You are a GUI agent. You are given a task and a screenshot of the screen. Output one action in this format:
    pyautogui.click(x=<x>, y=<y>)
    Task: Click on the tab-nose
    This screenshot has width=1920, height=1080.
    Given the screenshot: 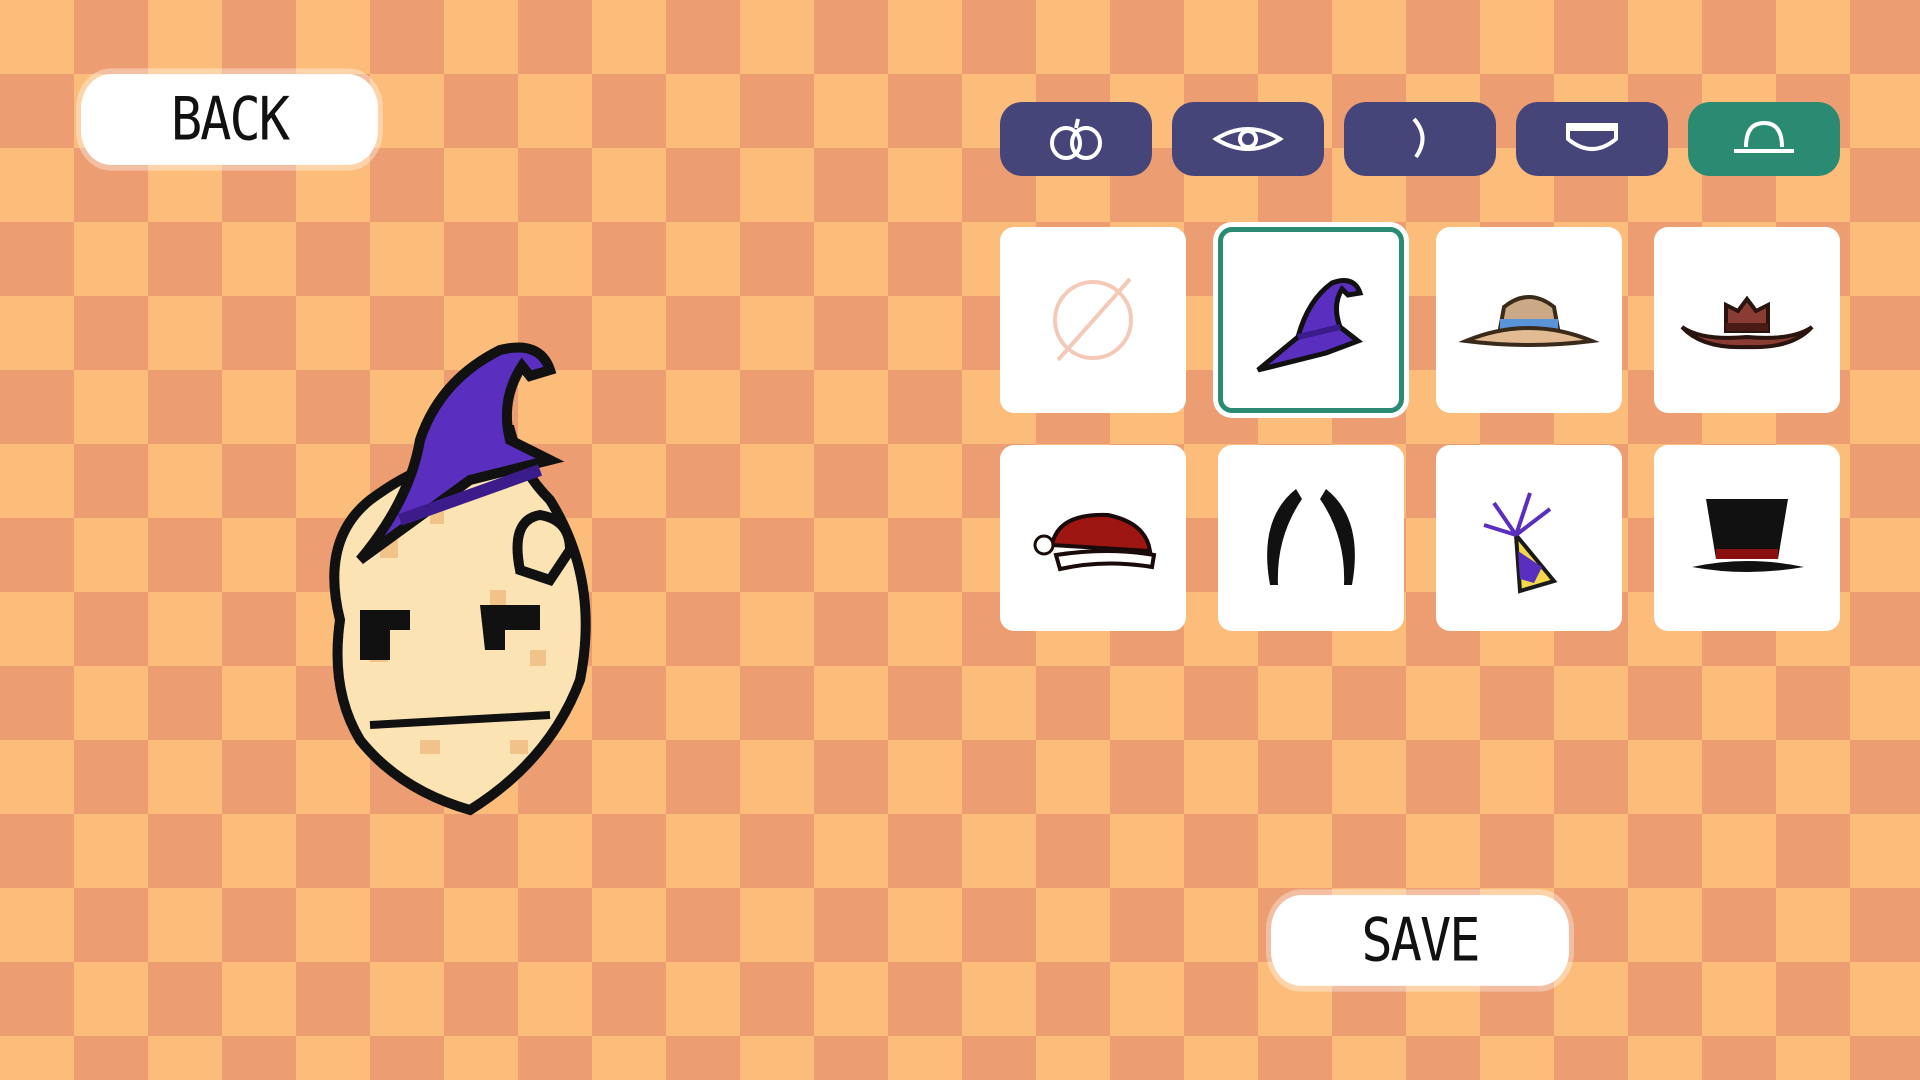 What is the action you would take?
    pyautogui.click(x=1420, y=139)
    